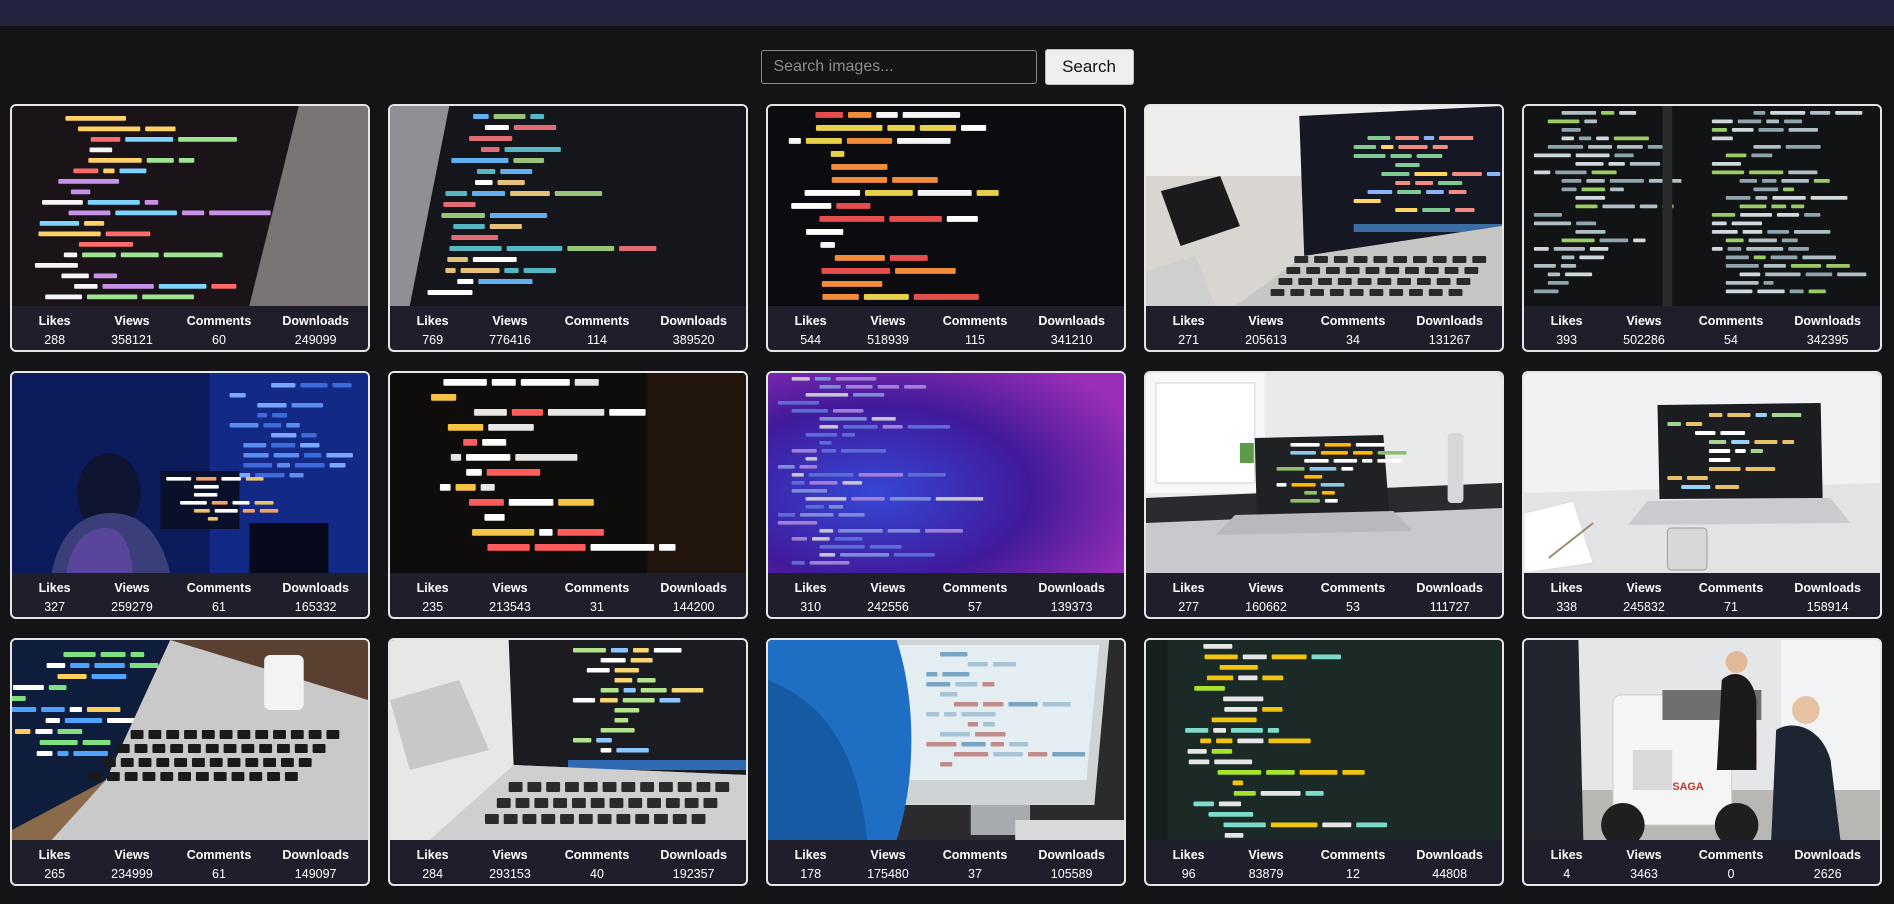 The height and width of the screenshot is (904, 1894). Describe the element at coordinates (1827, 330) in the screenshot. I see `stat-downloads: Downloads 342395` at that location.